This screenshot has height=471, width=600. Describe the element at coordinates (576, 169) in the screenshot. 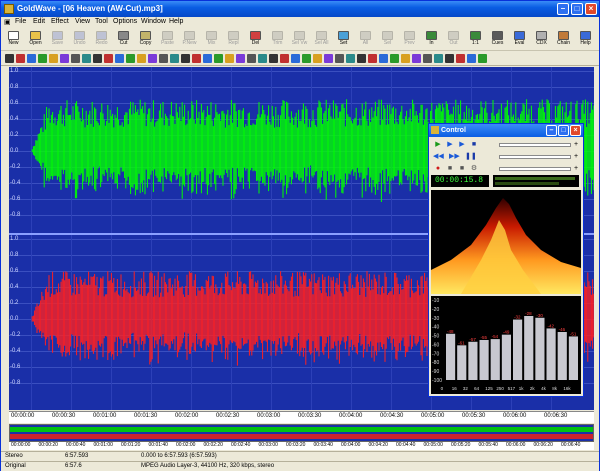

I see `speed-plus-icon: +` at that location.